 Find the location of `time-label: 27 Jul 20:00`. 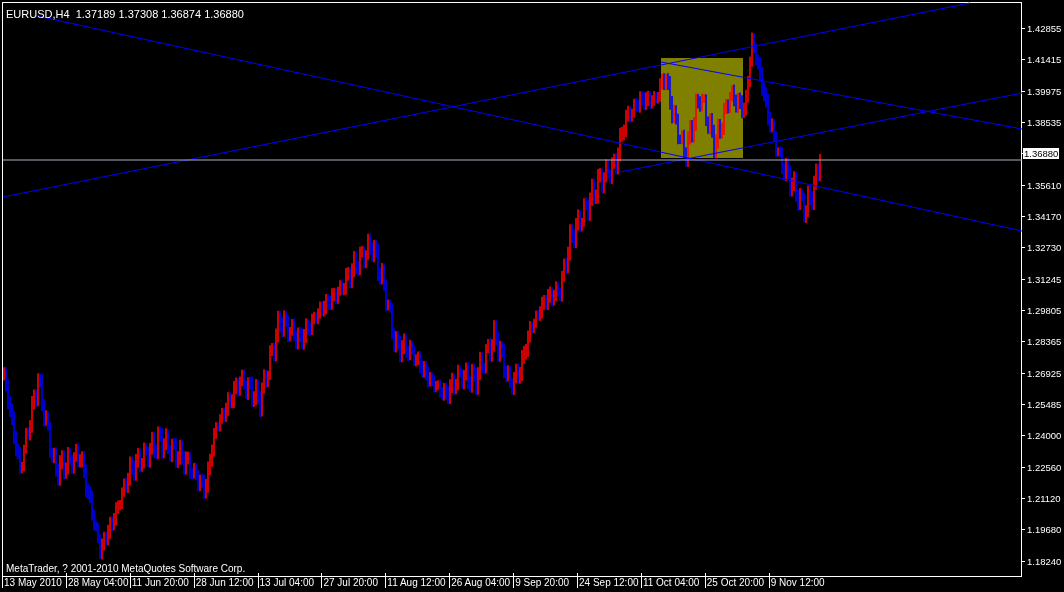

time-label: 27 Jul 20:00 is located at coordinates (350, 582).